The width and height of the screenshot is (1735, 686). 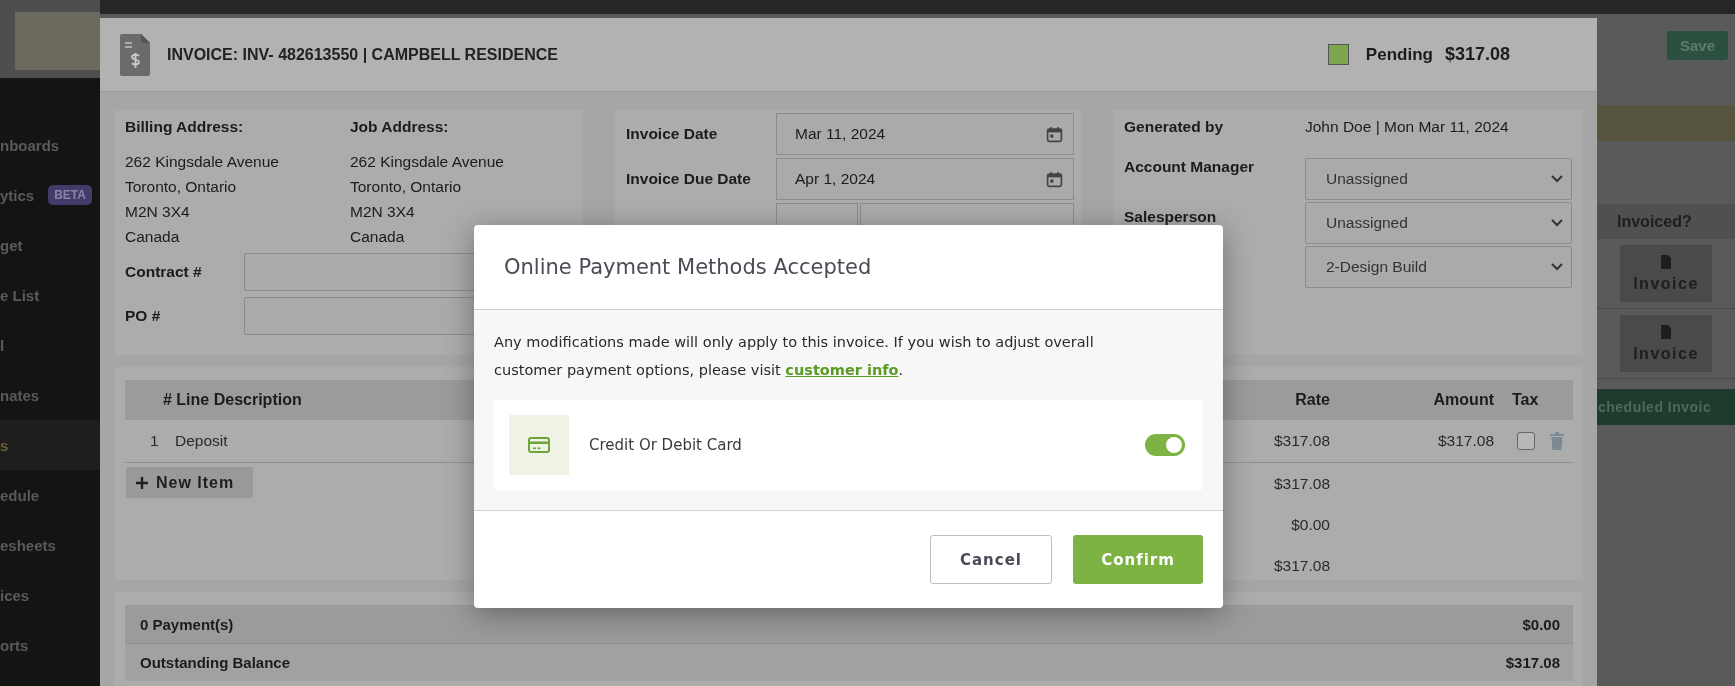 What do you see at coordinates (189, 482) in the screenshot?
I see `new-item-button: New Item` at bounding box center [189, 482].